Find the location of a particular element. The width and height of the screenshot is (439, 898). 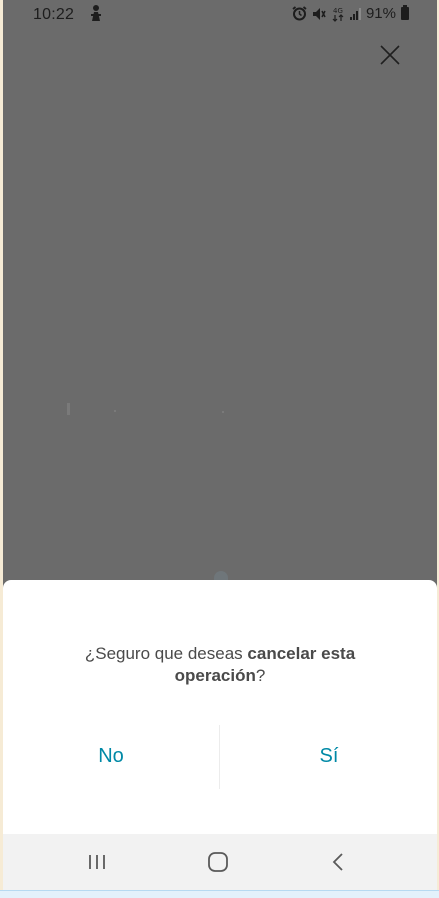

svg-text: 4G is located at coordinates (338, 11).